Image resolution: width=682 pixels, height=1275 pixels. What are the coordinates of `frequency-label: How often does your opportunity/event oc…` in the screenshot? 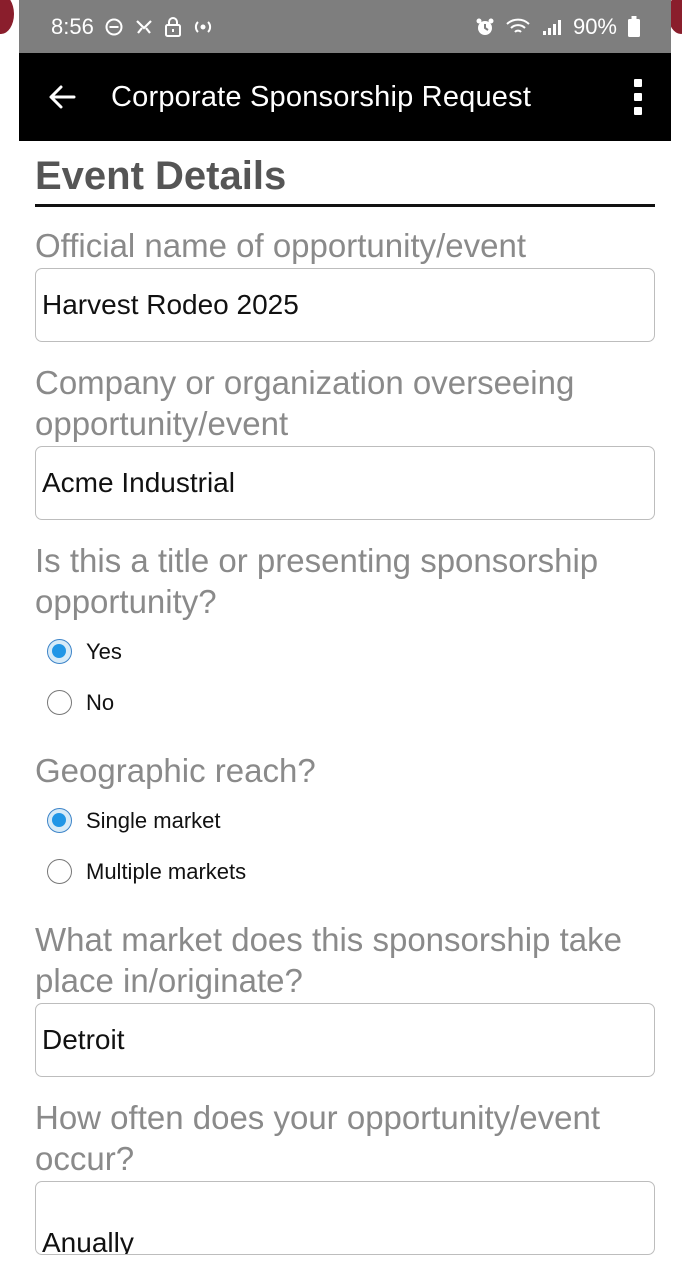 It's located at (318, 1138).